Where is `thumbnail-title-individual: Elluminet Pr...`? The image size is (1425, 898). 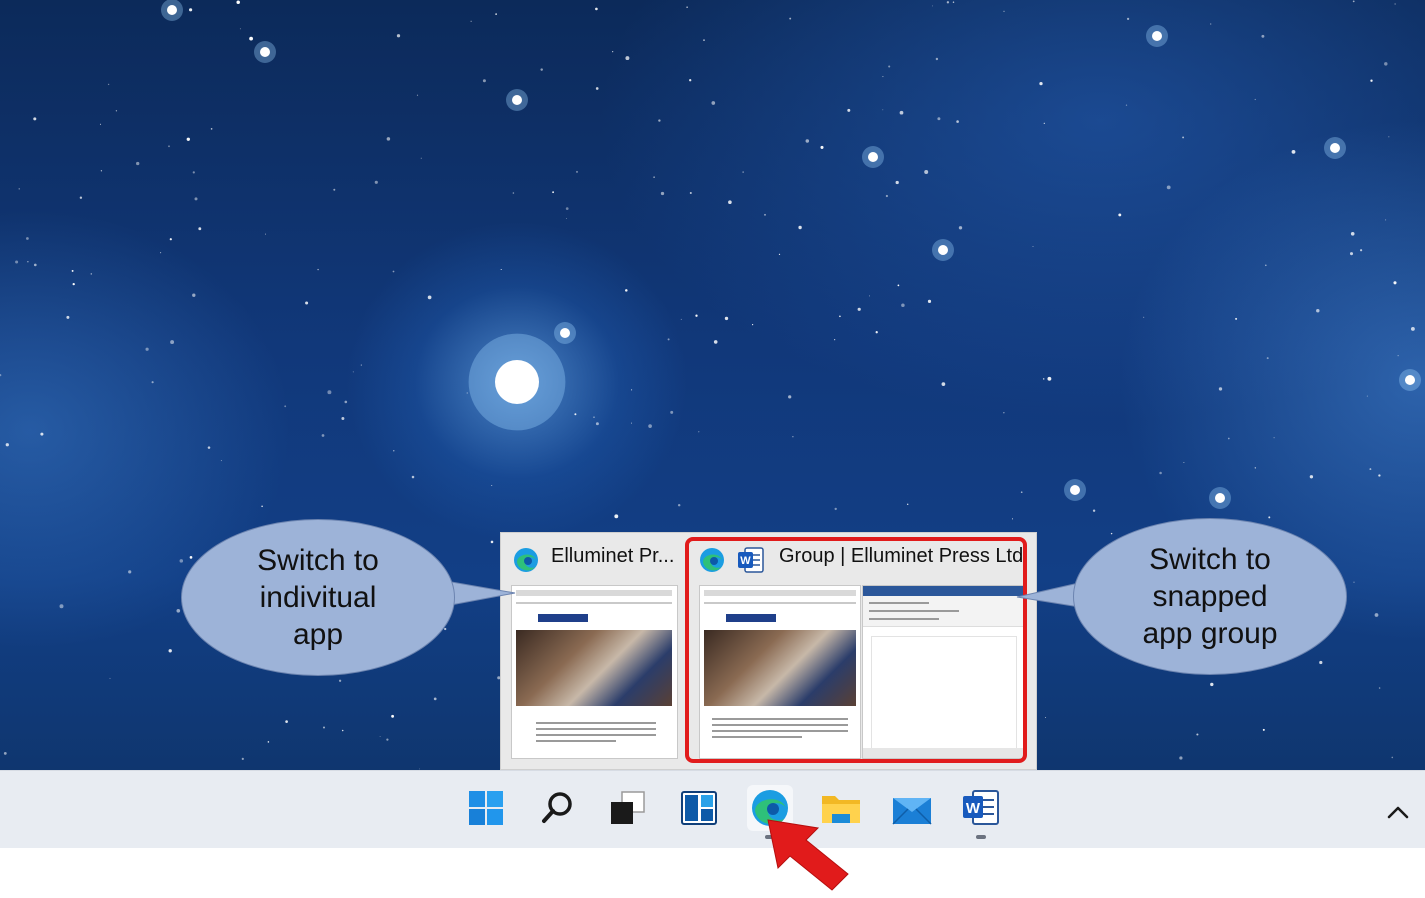 thumbnail-title-individual: Elluminet Pr... is located at coordinates (613, 556).